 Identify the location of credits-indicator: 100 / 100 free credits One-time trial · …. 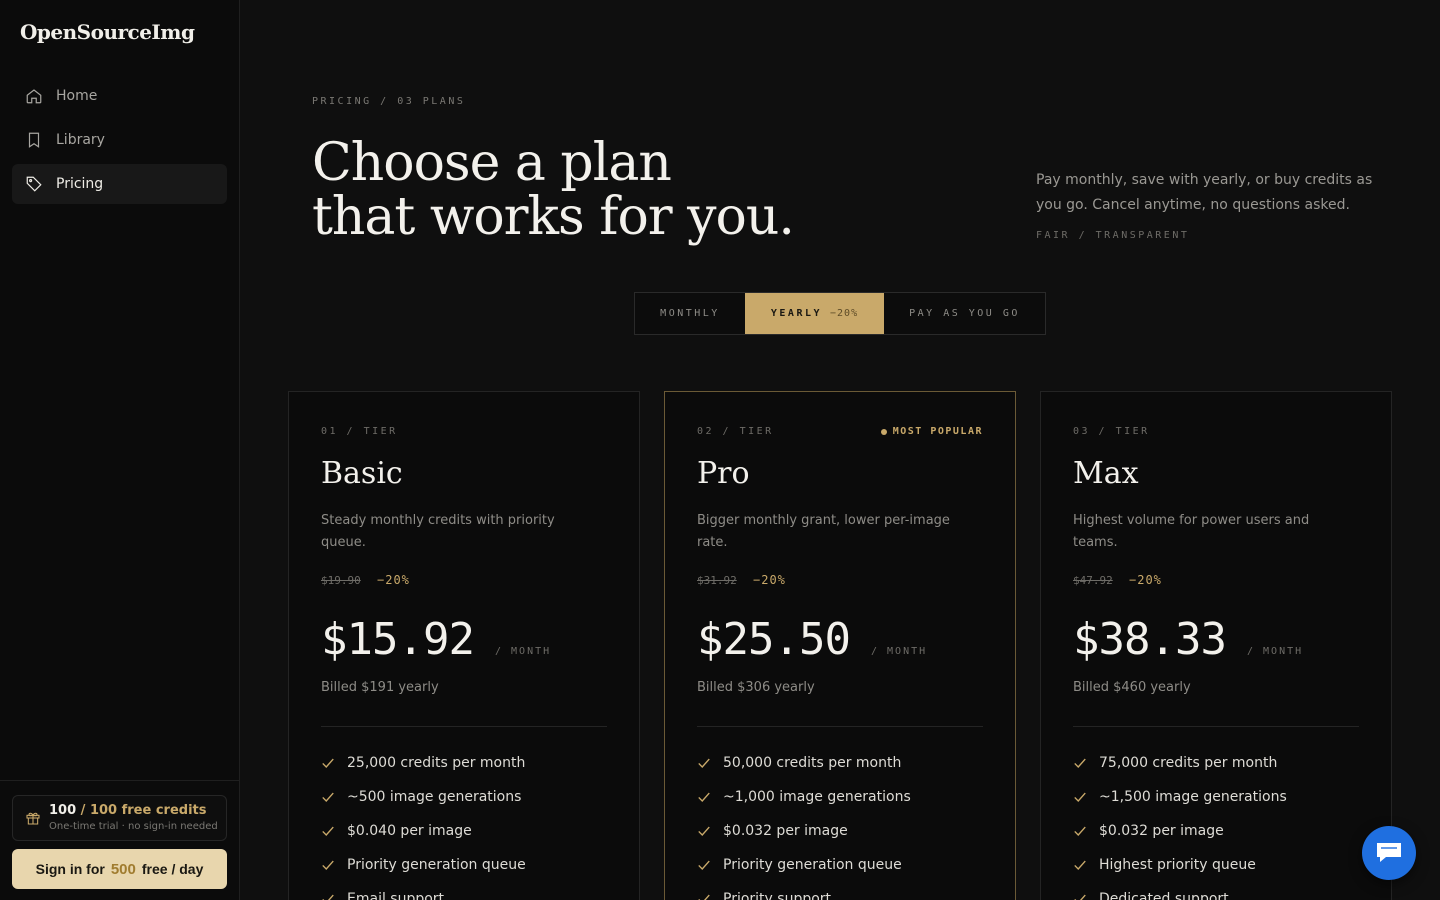
(119, 818).